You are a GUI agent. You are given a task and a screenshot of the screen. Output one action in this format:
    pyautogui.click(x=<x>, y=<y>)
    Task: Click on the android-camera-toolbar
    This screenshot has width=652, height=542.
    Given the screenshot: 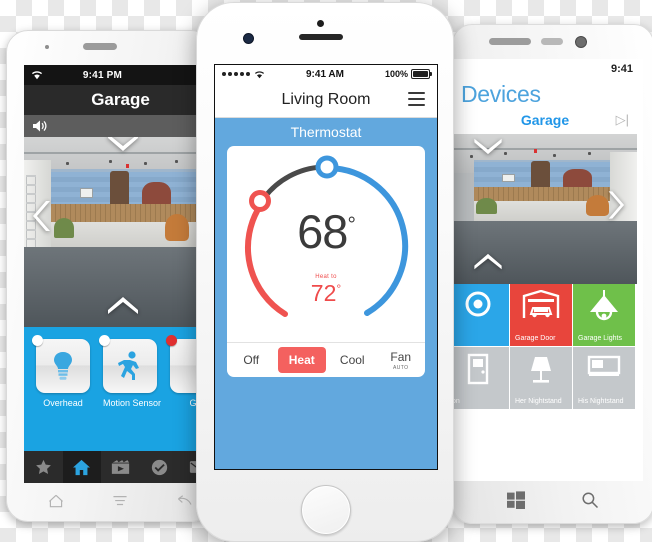 What is the action you would take?
    pyautogui.click(x=118, y=126)
    